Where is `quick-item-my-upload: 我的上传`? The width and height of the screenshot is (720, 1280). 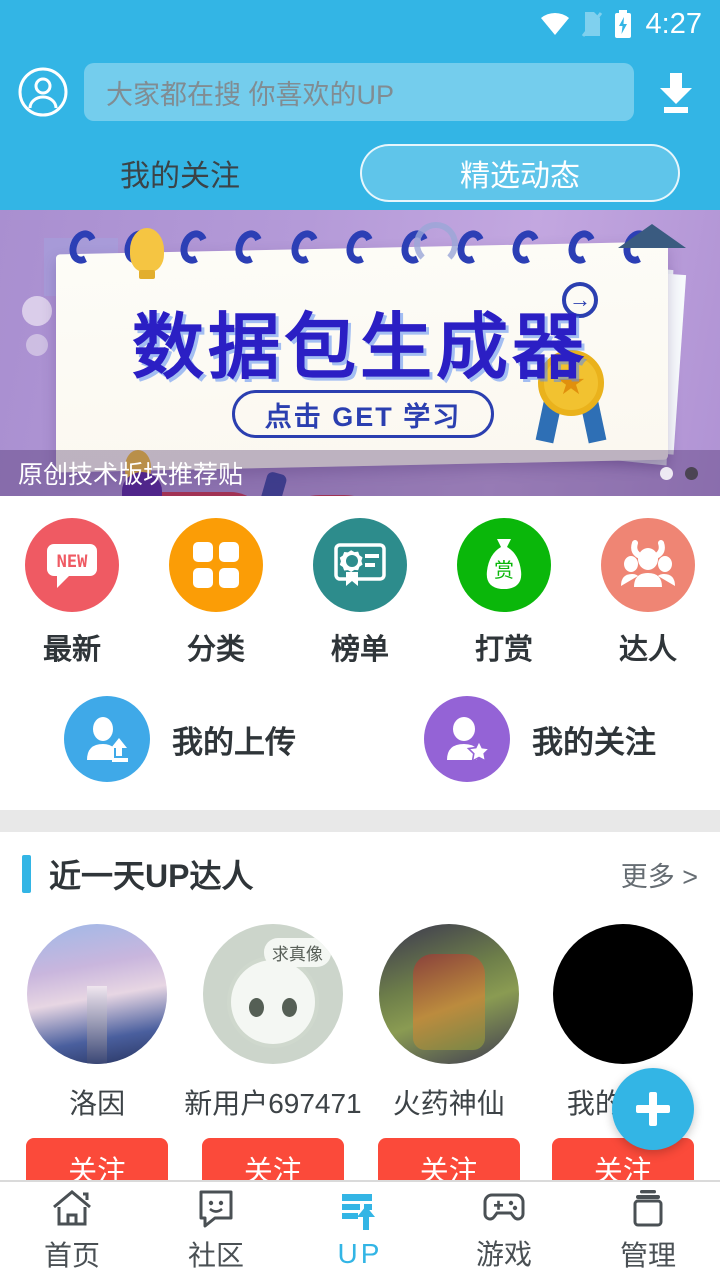 quick-item-my-upload: 我的上传 is located at coordinates (180, 739).